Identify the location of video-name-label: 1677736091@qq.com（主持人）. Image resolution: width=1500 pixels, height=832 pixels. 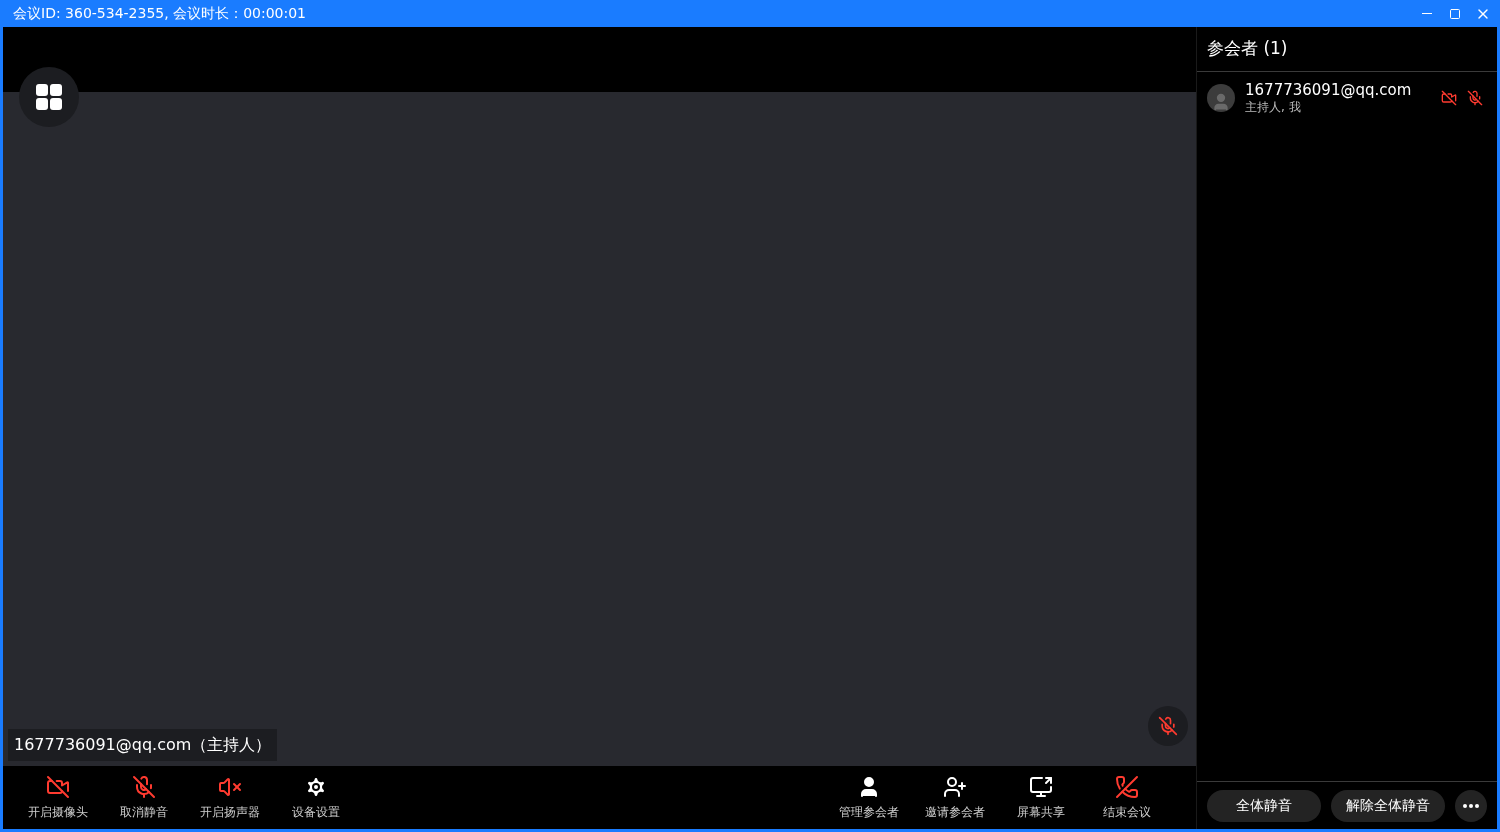
(143, 745).